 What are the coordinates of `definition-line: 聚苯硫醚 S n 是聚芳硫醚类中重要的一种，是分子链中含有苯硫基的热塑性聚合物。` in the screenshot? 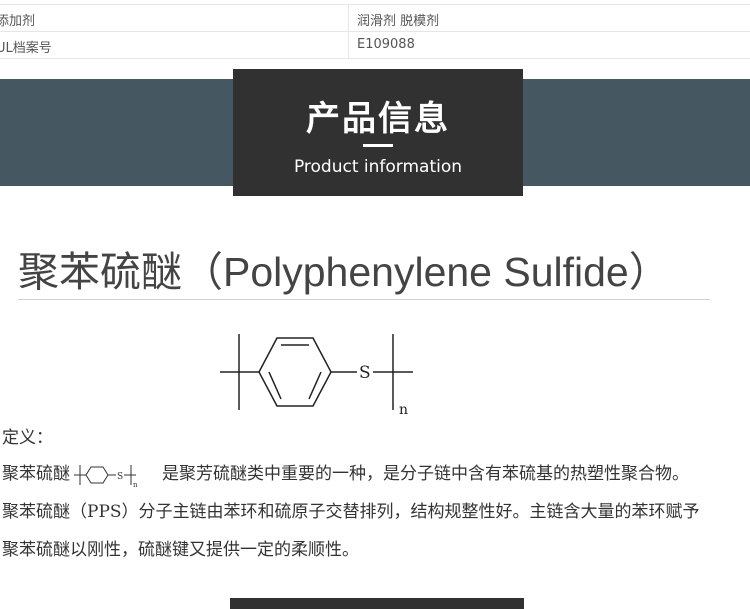 It's located at (345, 473).